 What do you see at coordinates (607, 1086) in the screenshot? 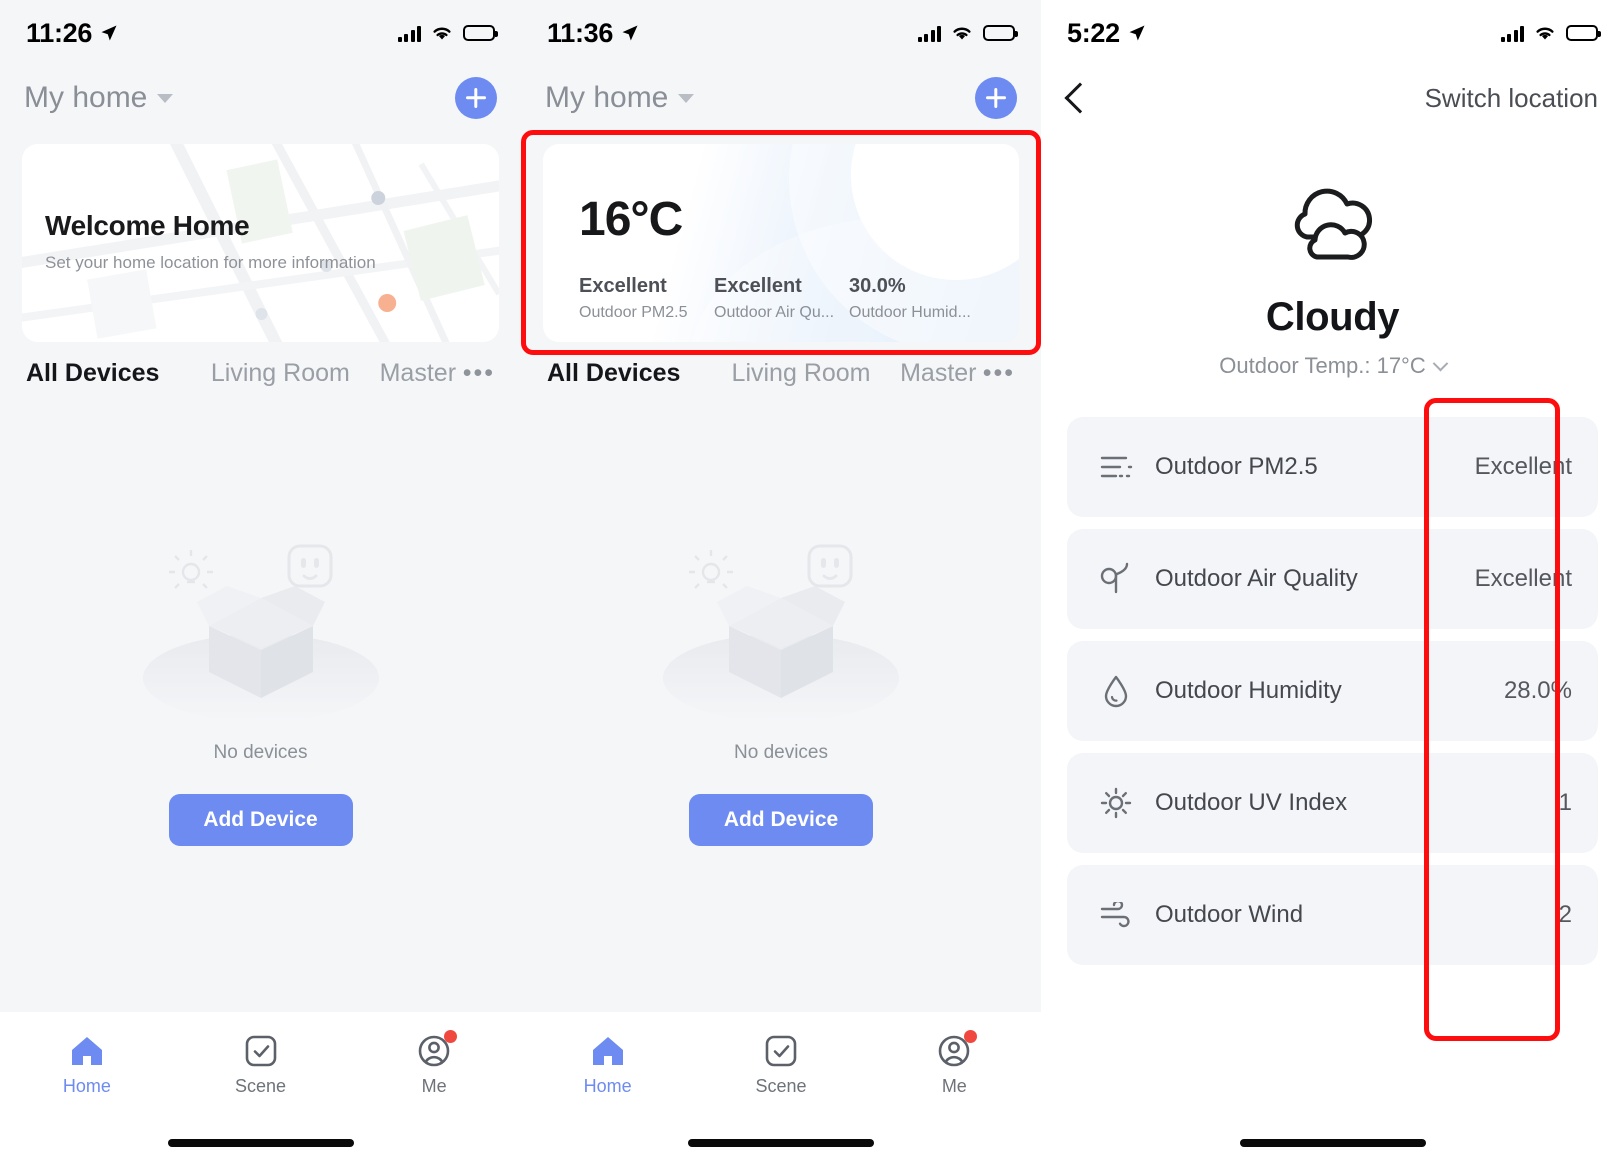
I see `tab-home-label: Home` at bounding box center [607, 1086].